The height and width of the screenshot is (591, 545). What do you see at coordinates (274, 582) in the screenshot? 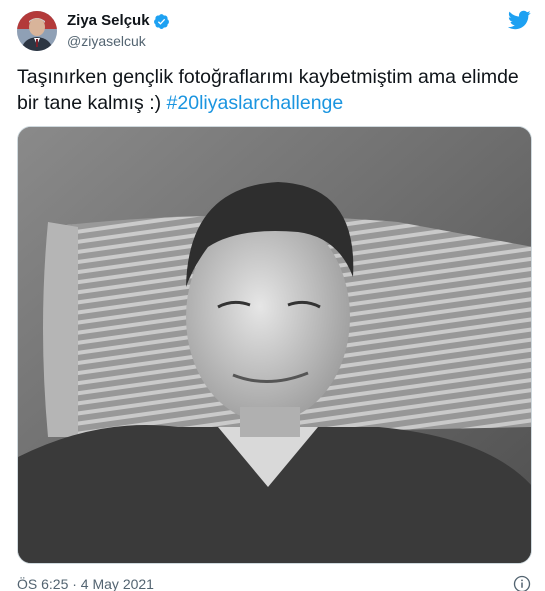
I see `tweet-footer: ÖS 6:25 · 4 May 2021` at bounding box center [274, 582].